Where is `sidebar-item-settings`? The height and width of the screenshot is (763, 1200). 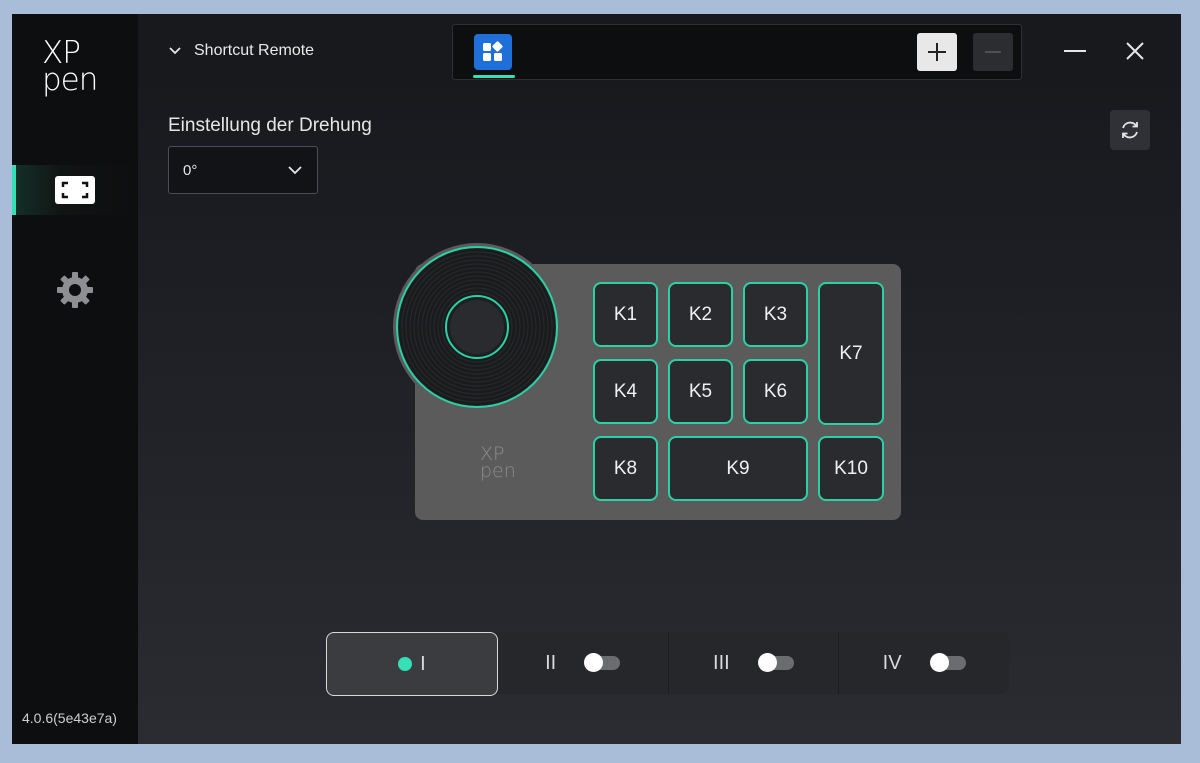
sidebar-item-settings is located at coordinates (75, 290).